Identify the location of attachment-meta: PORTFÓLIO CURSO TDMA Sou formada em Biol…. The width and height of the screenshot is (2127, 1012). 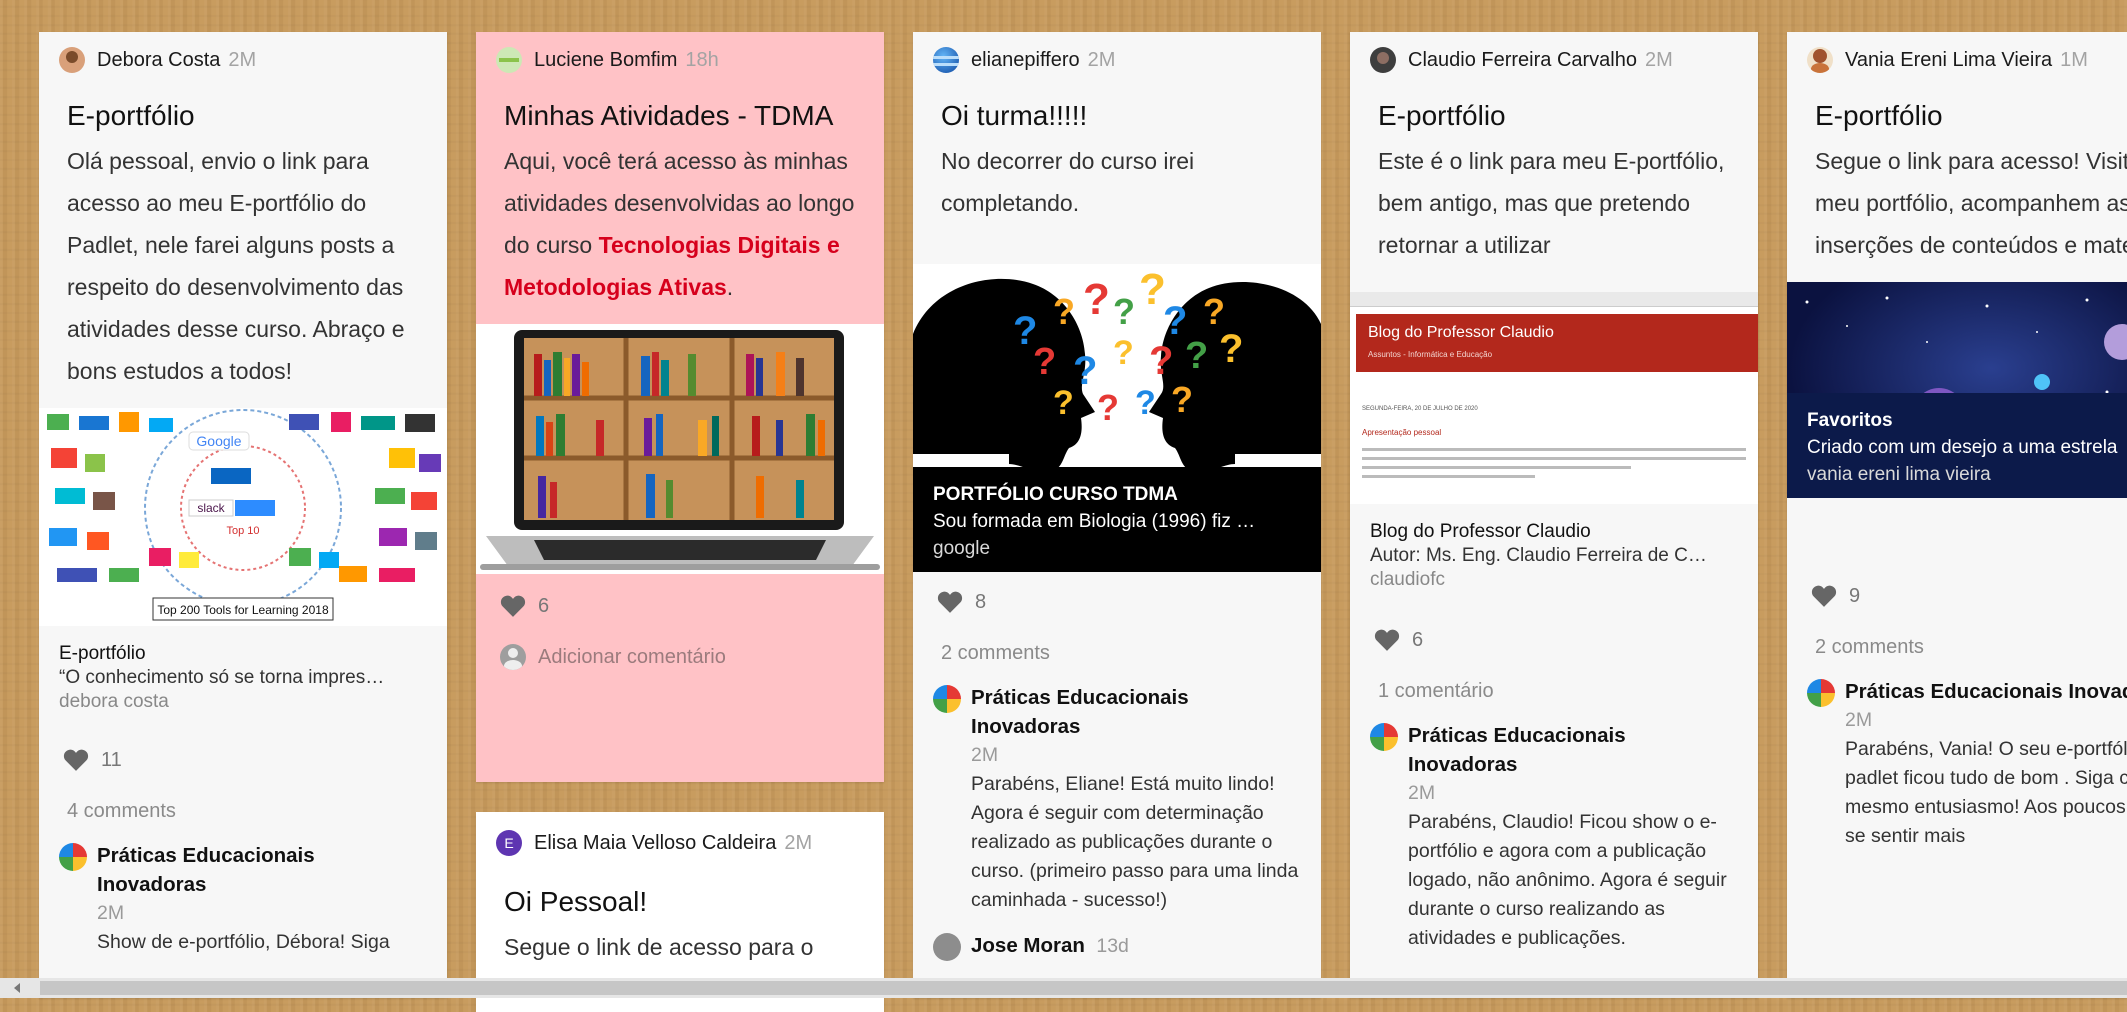
(1117, 519).